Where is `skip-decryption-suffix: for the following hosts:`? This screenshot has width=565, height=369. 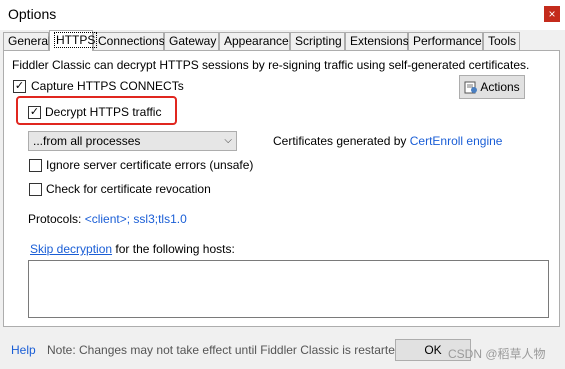
skip-decryption-suffix: for the following hosts: is located at coordinates (175, 249).